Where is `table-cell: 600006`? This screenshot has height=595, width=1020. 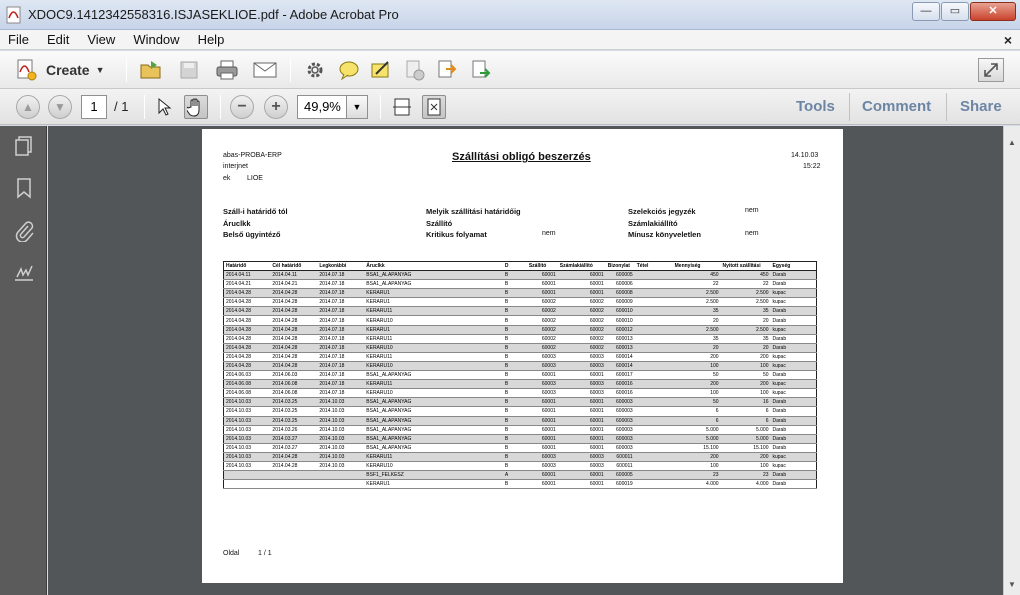 table-cell: 600006 is located at coordinates (620, 284).